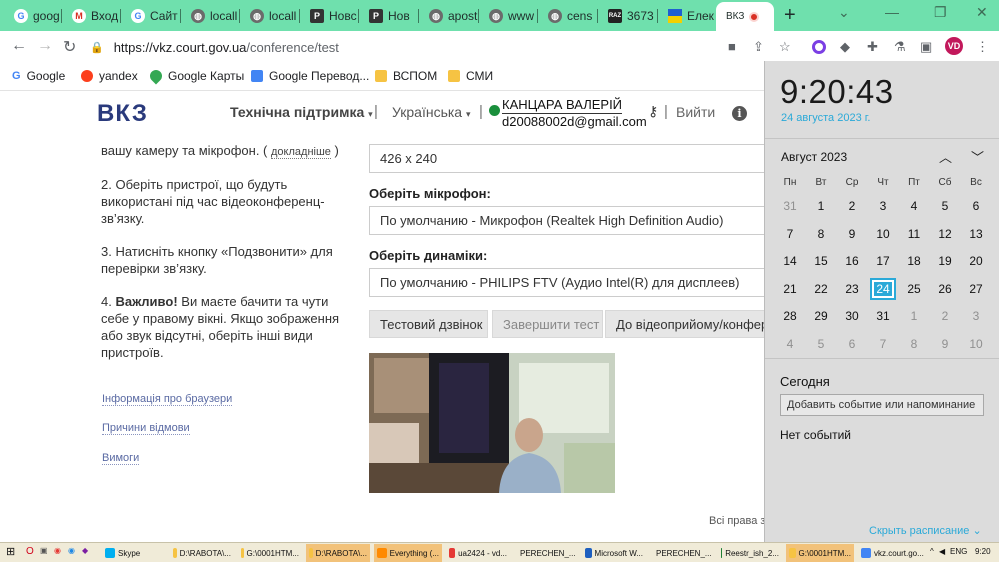 Image resolution: width=999 pixels, height=562 pixels. I want to click on calendar-day: 28, so click(790, 316).